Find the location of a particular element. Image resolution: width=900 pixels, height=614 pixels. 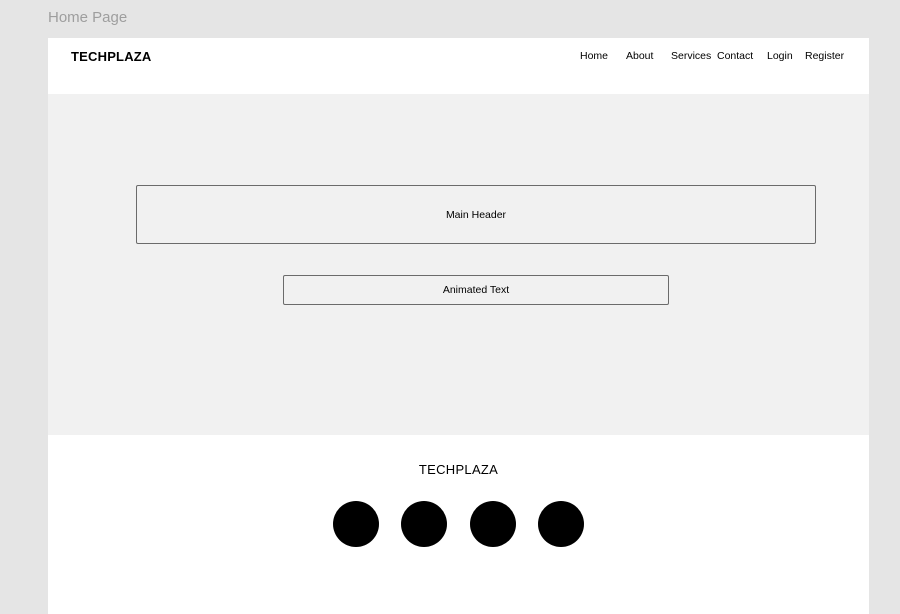

brand-logo: TECHPLAZA is located at coordinates (111, 56).